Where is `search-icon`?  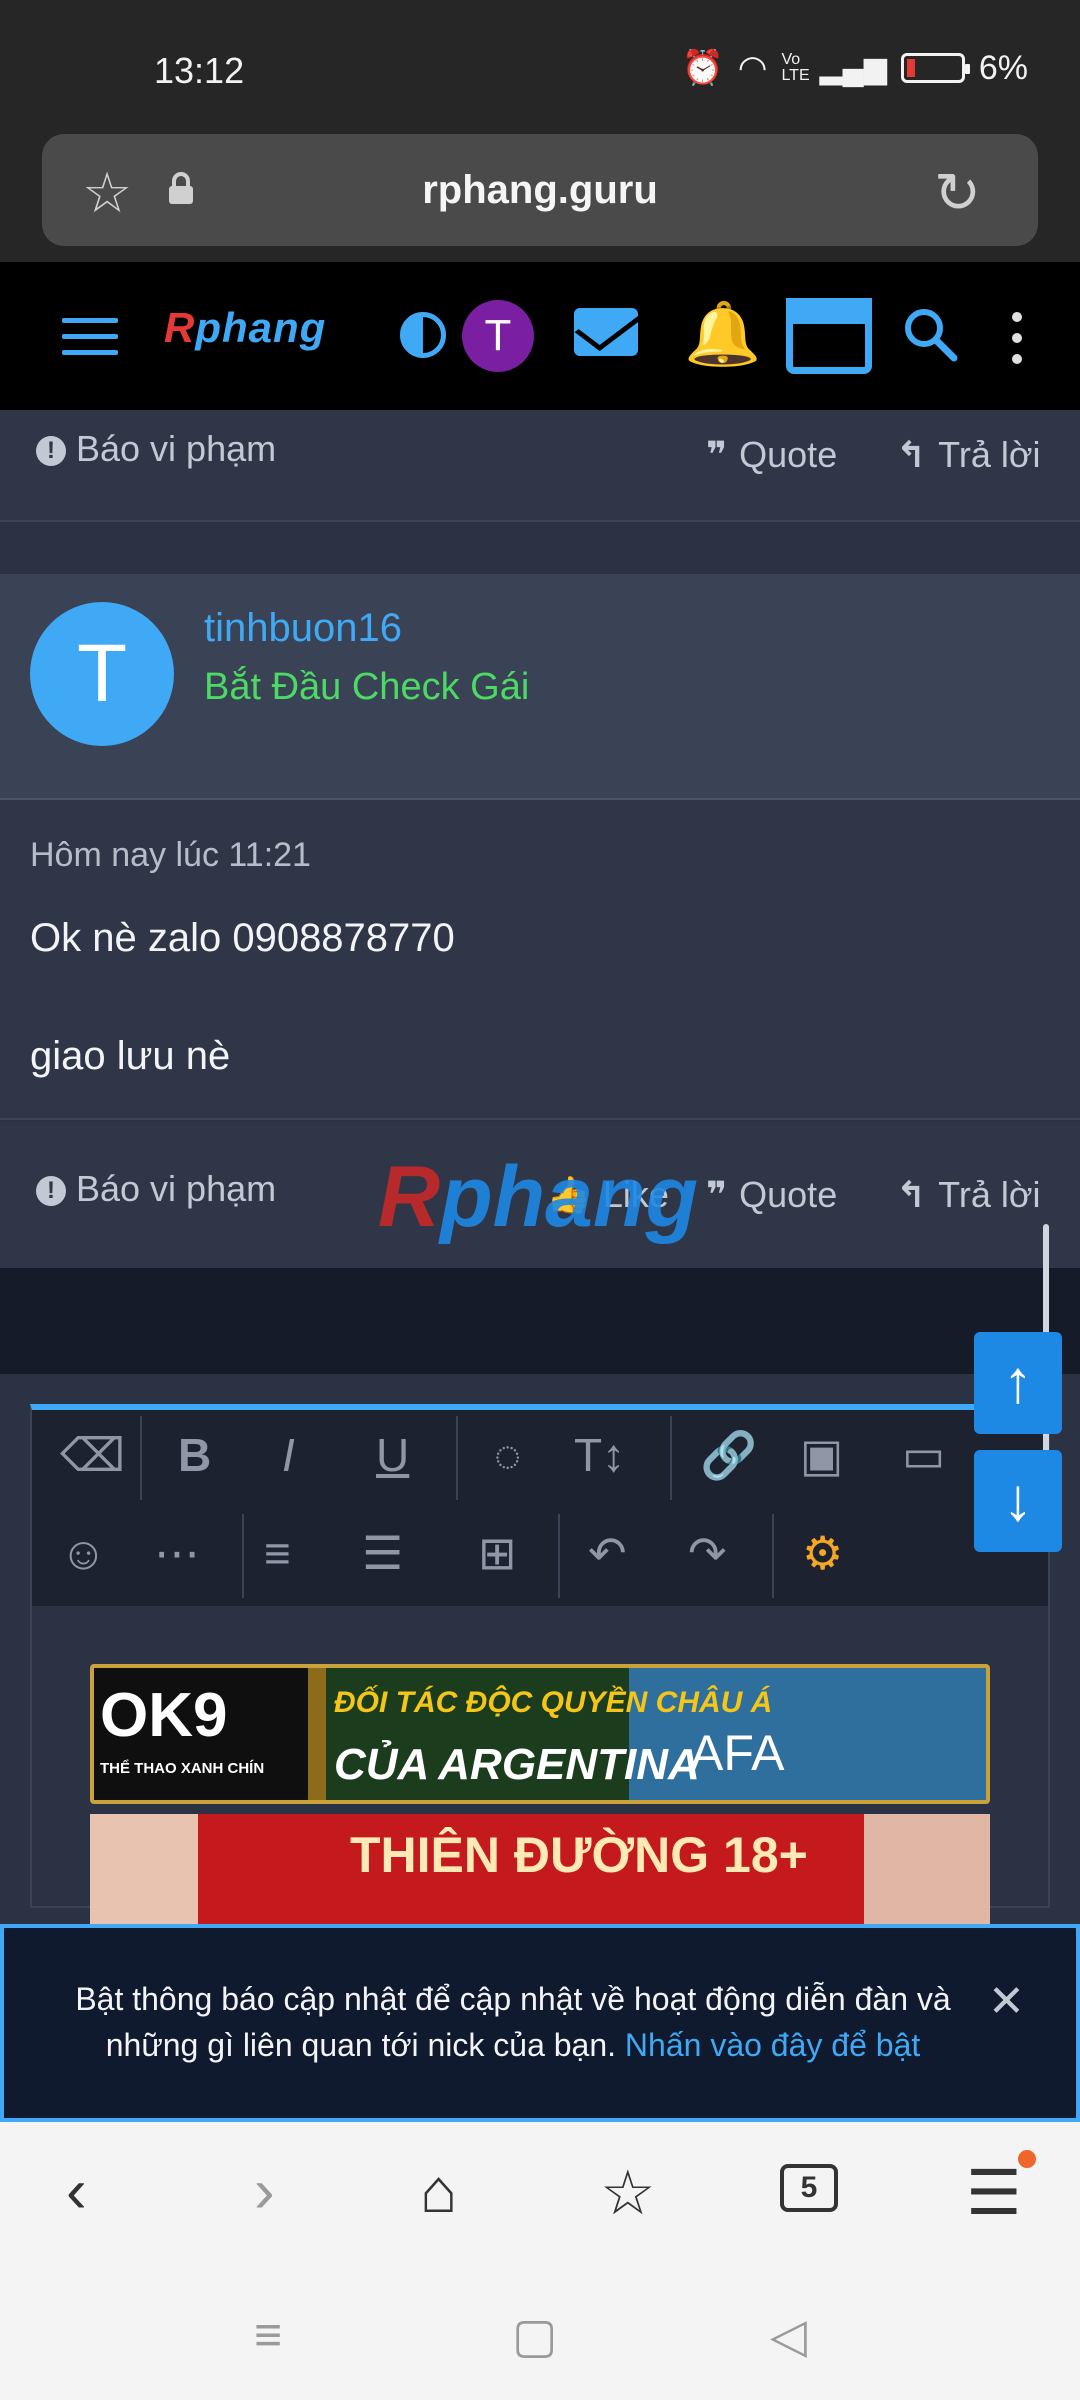 search-icon is located at coordinates (930, 334).